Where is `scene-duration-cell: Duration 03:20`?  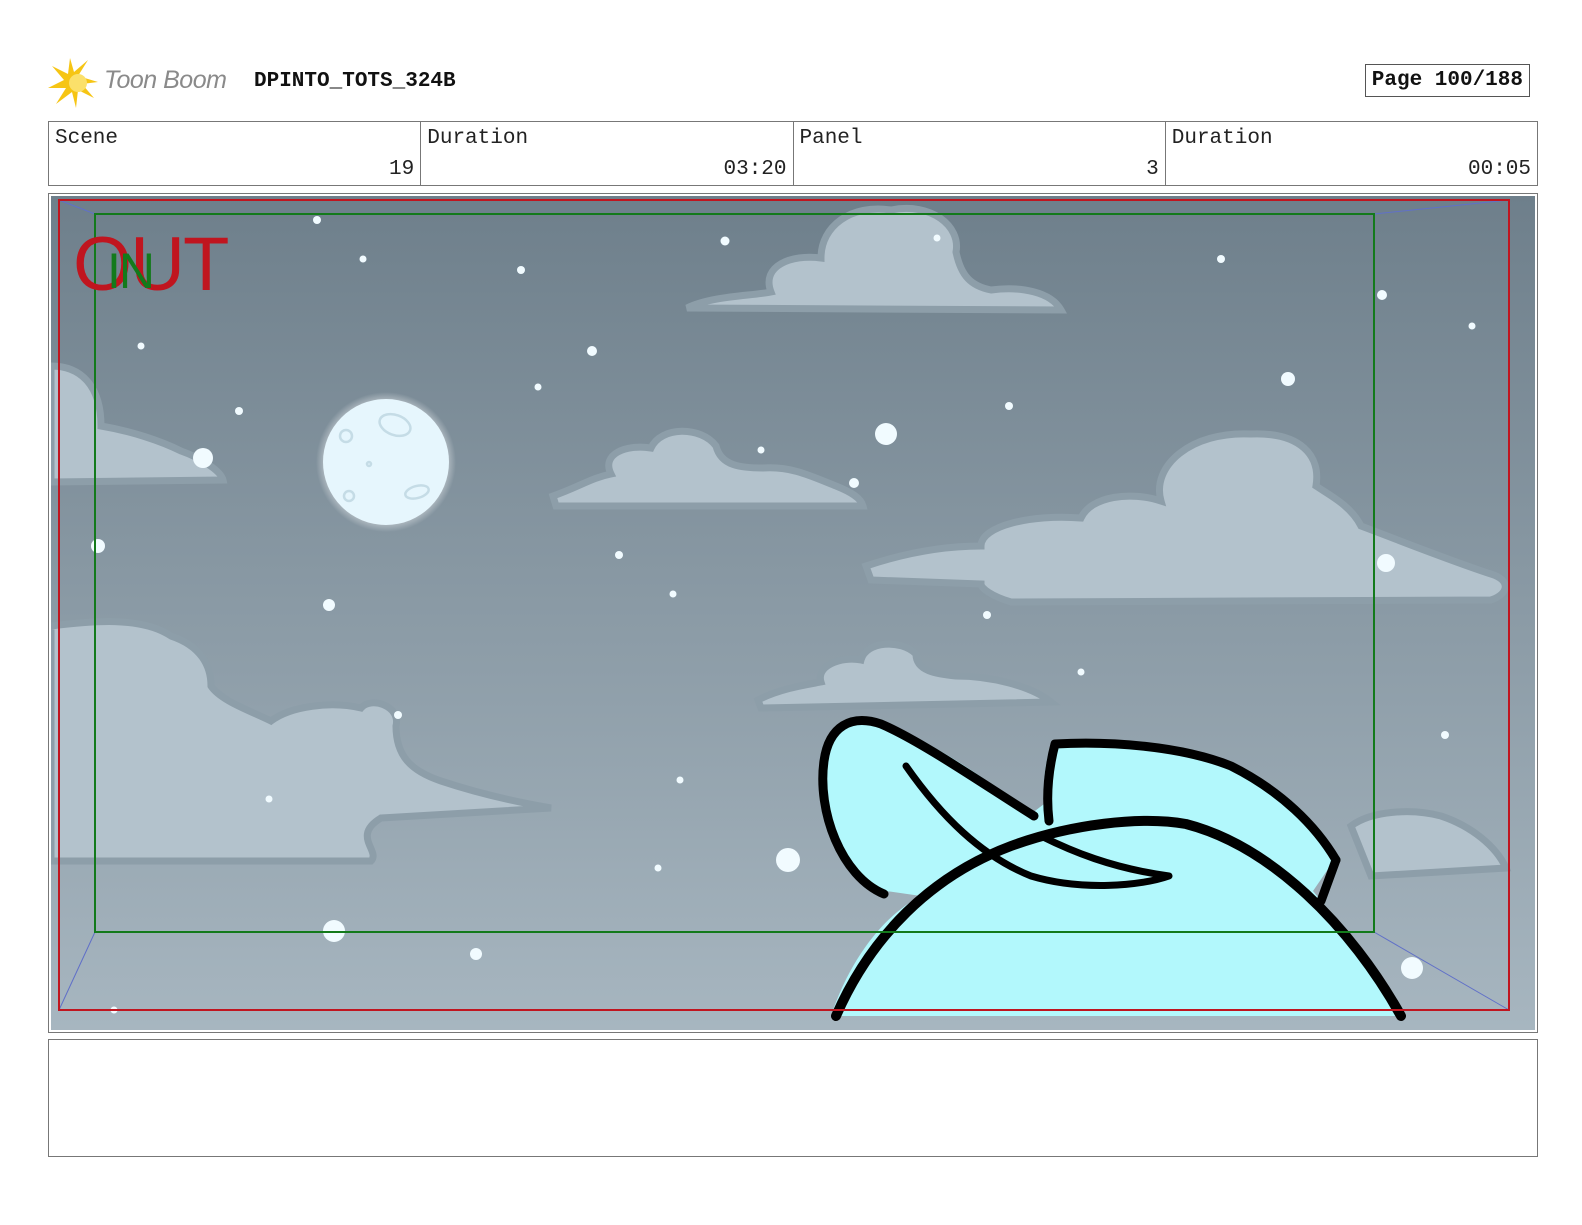 scene-duration-cell: Duration 03:20 is located at coordinates (607, 153).